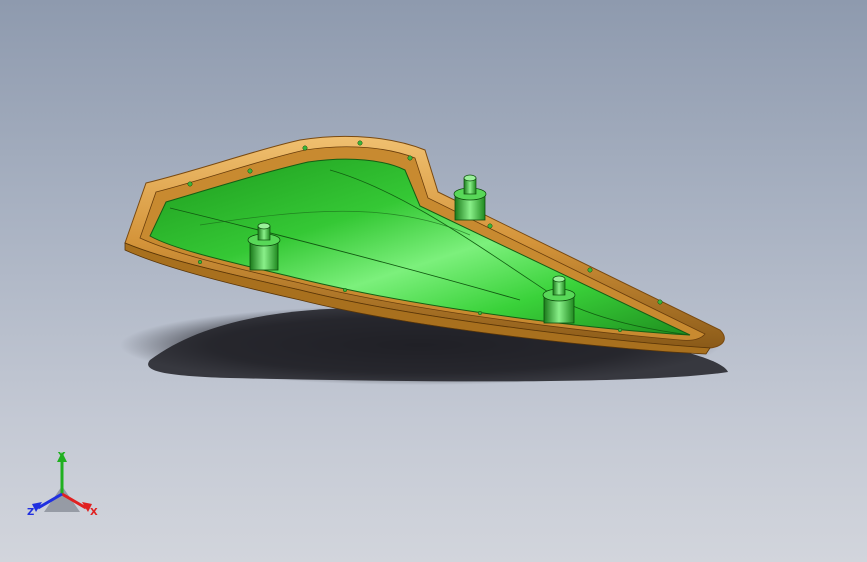  Describe the element at coordinates (61, 456) in the screenshot. I see `y-axis-label: Y` at that location.